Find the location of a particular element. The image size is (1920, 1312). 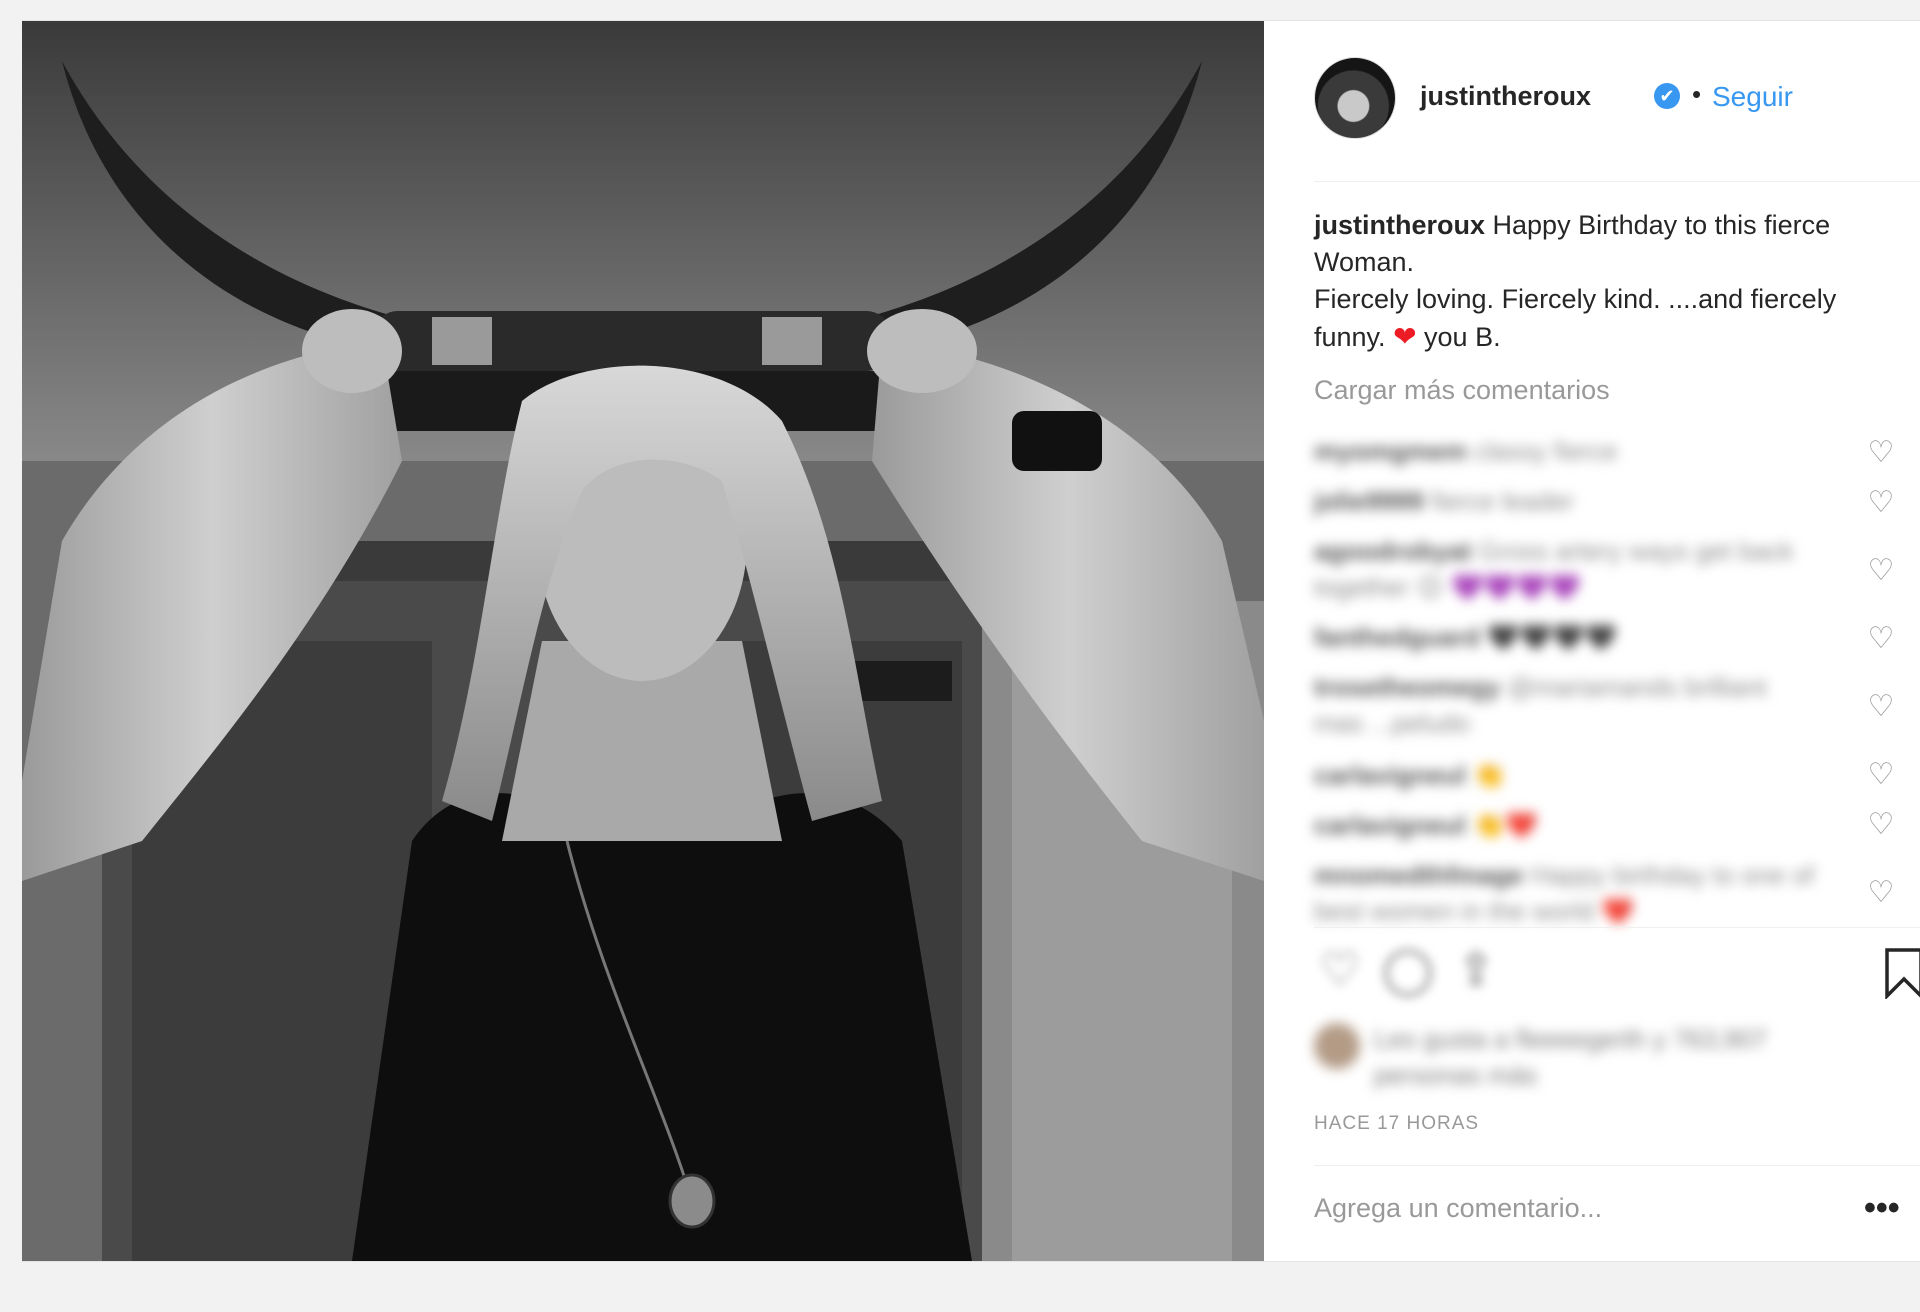

comment-item: carlavigneul 👏 is located at coordinates (1564, 775).